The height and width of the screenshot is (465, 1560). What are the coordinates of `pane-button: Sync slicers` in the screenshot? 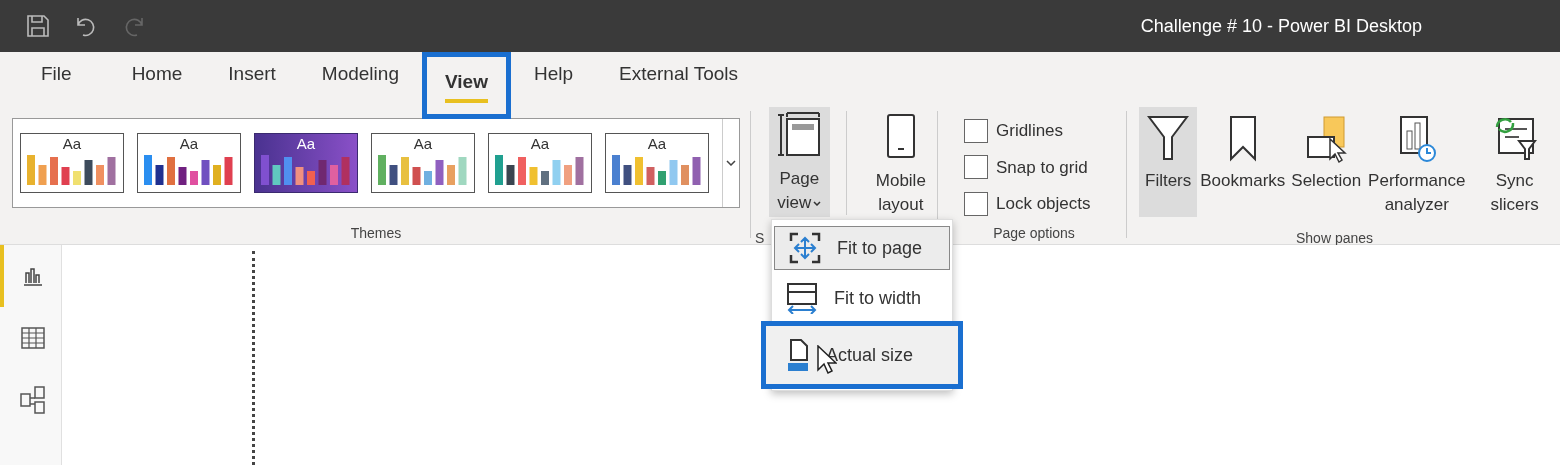 It's located at (1514, 162).